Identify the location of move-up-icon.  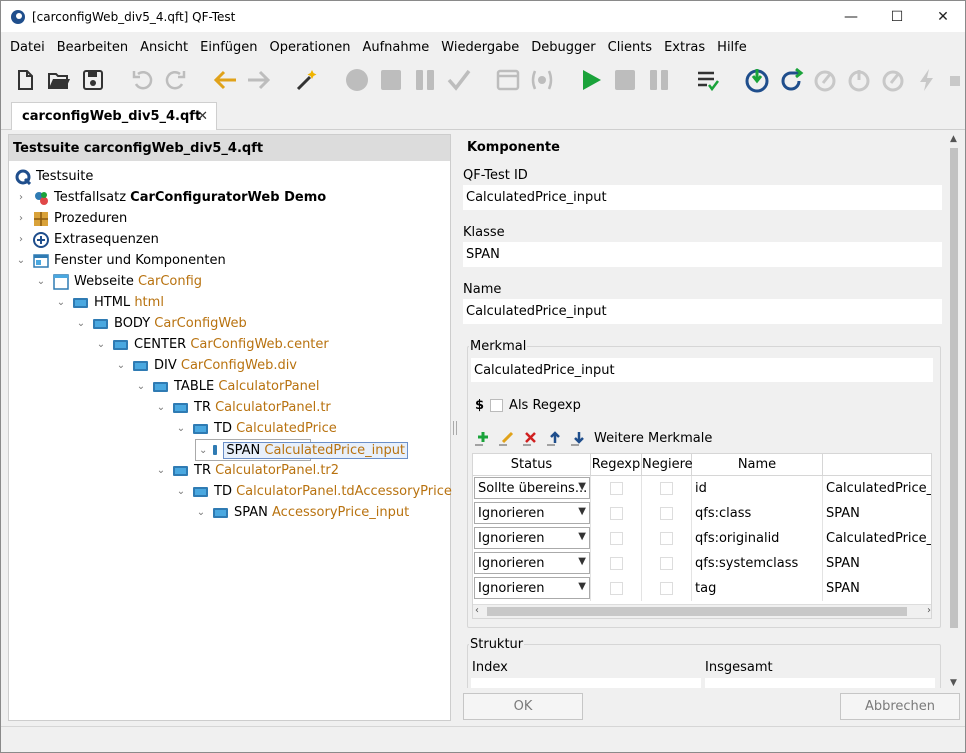
(555, 438).